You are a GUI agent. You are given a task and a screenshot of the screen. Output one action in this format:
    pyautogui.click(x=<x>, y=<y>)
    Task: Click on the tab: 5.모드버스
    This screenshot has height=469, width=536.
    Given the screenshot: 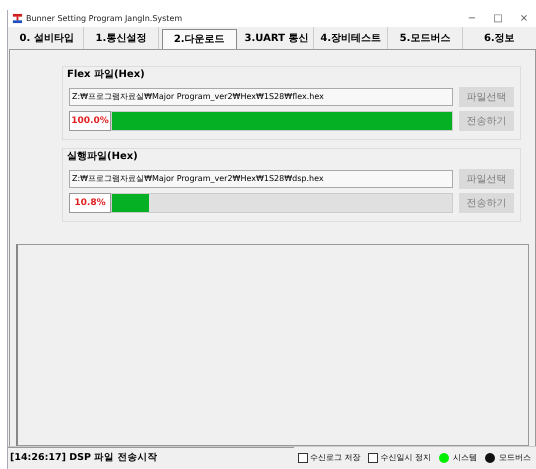 What is the action you would take?
    pyautogui.click(x=425, y=37)
    